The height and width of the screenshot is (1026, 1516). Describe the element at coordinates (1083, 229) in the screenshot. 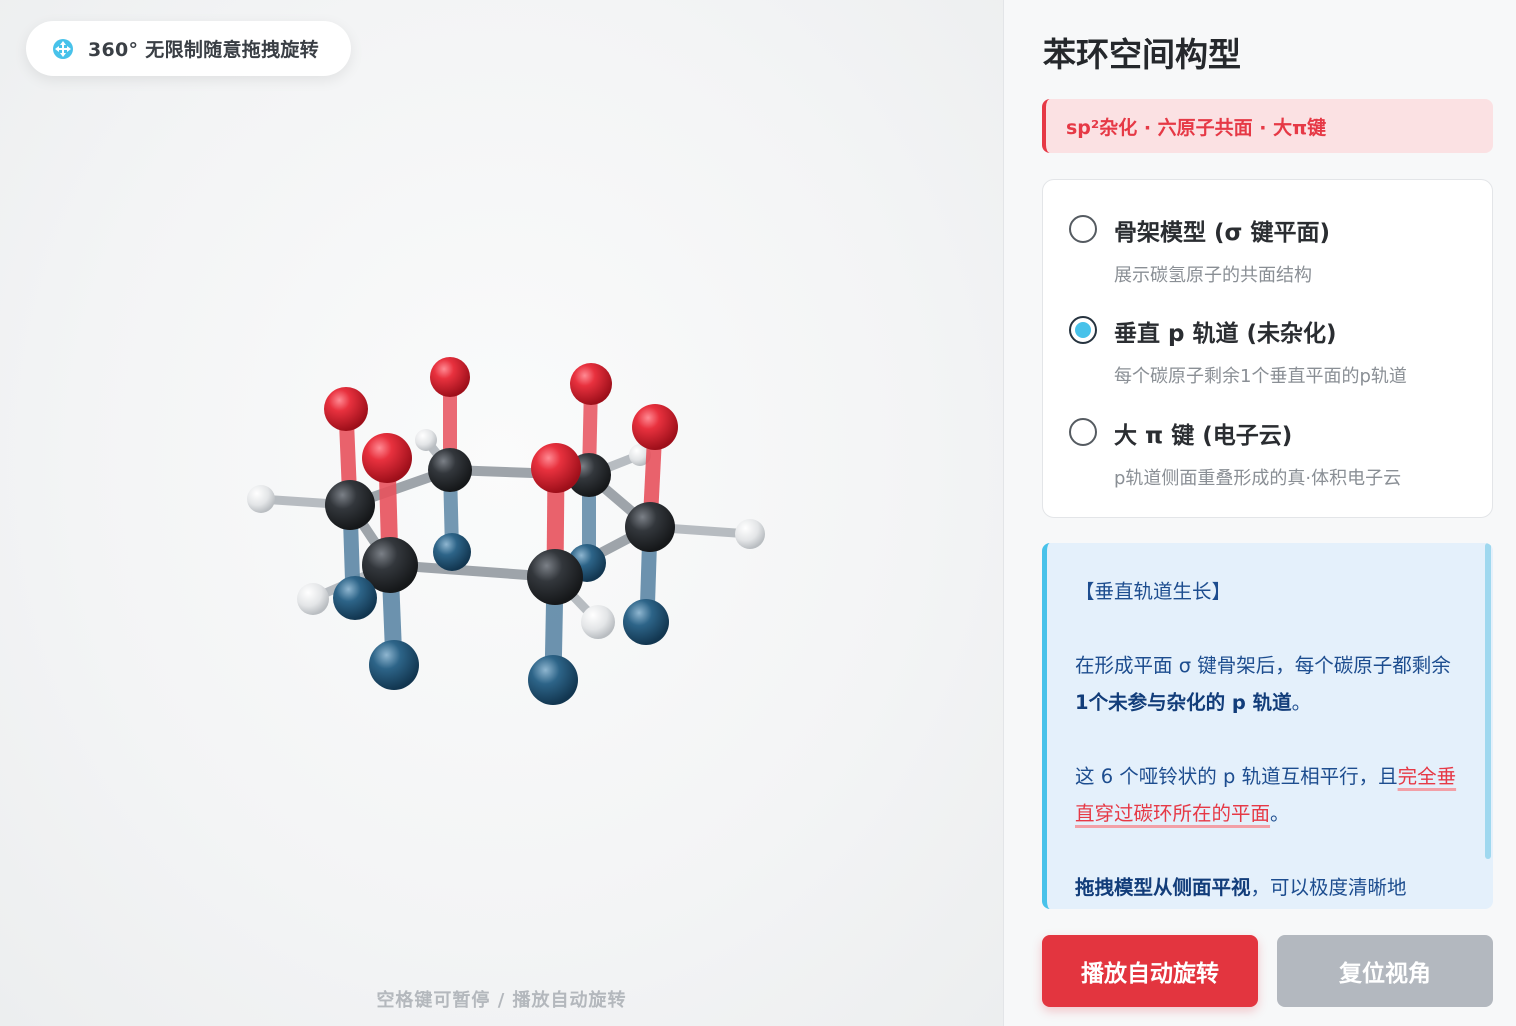

I see `radio-skeleton` at that location.